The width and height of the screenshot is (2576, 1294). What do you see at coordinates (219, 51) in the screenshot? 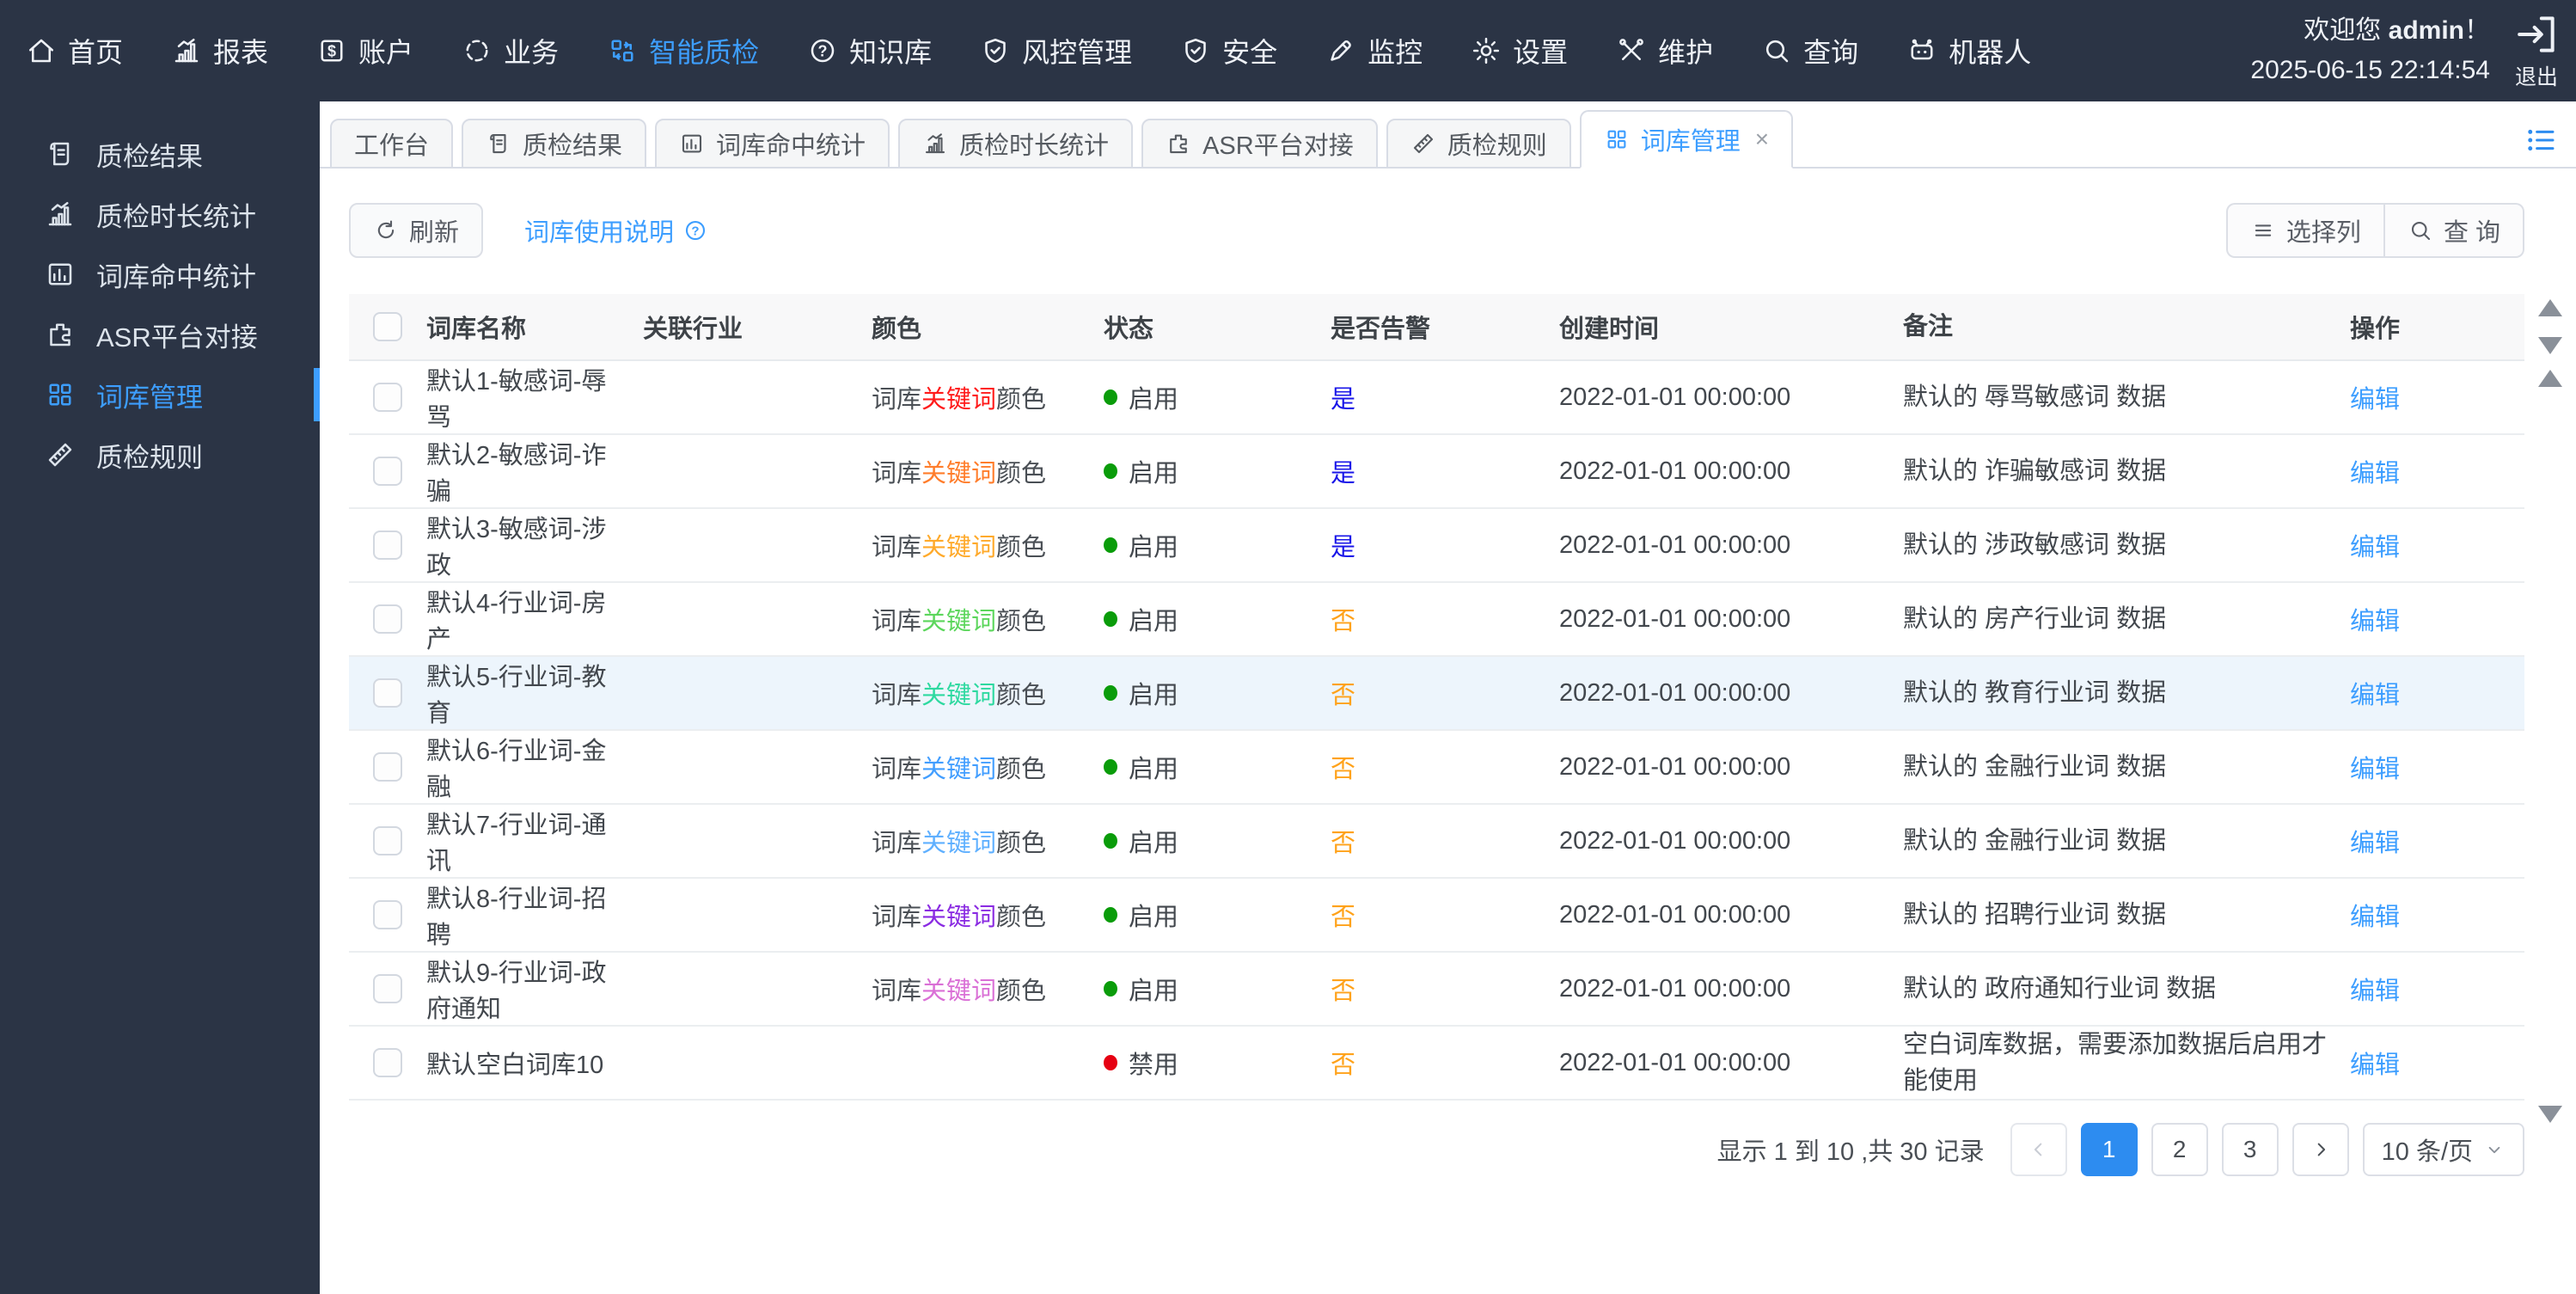
I see `nav-item-reports: 报表` at bounding box center [219, 51].